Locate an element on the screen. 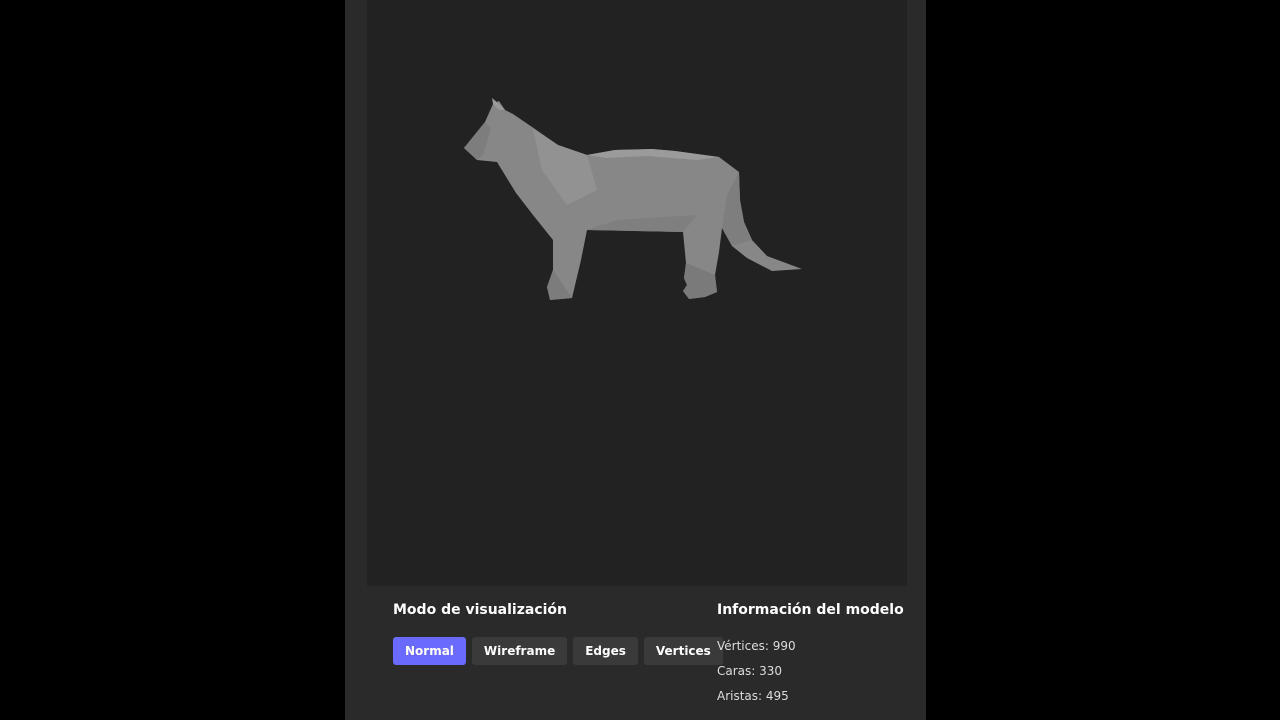  mode-edges-button: Edges is located at coordinates (605, 651).